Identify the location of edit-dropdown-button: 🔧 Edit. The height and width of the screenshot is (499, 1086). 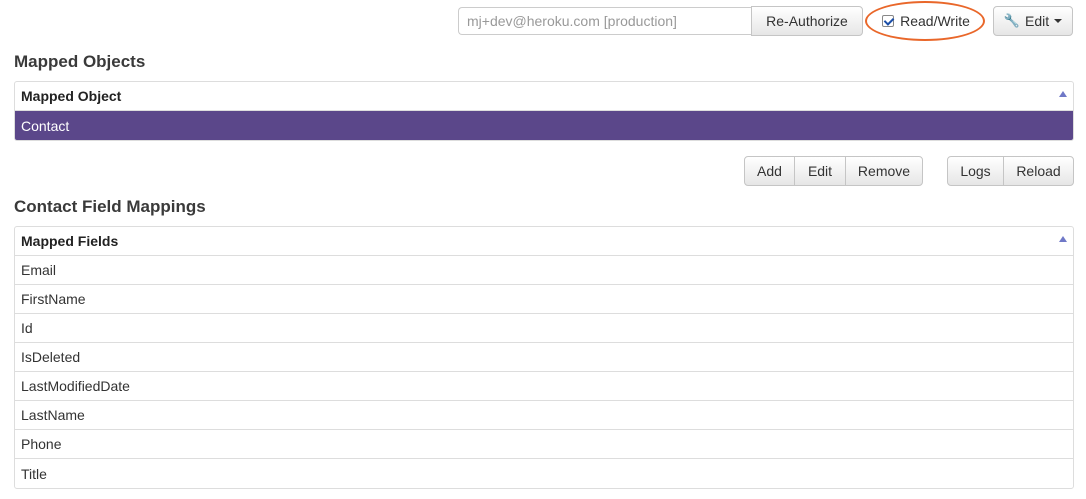
(1033, 21).